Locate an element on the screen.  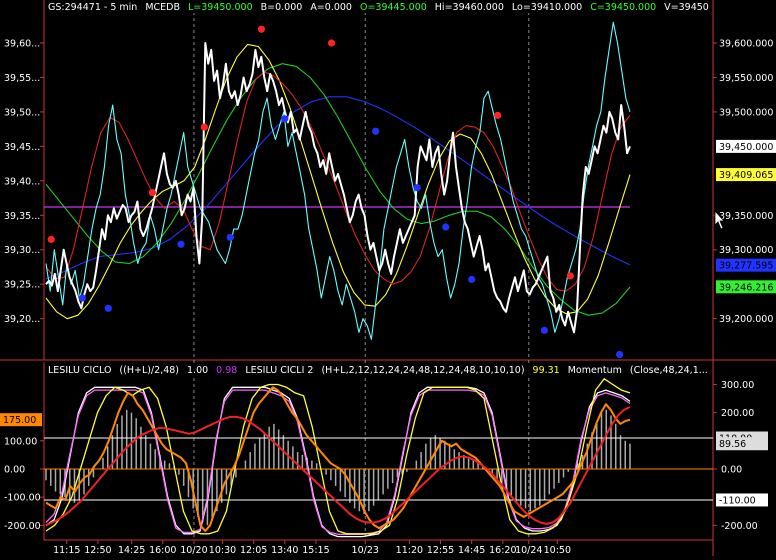
y-tick-label-right: 39,300.000 is located at coordinates (746, 250).